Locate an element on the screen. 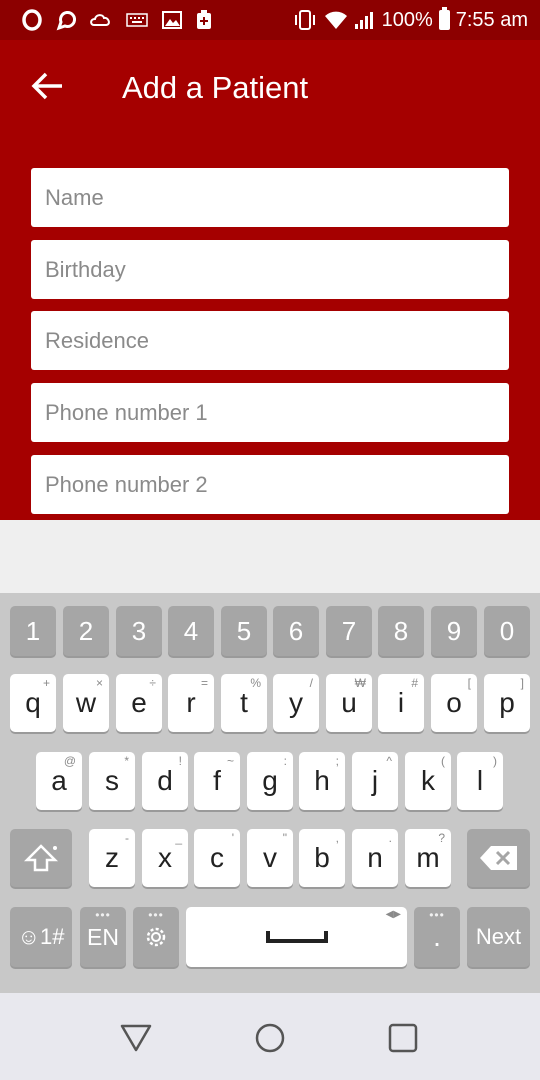 This screenshot has height=1080, width=540. key-f-hint: ~ is located at coordinates (230, 761).